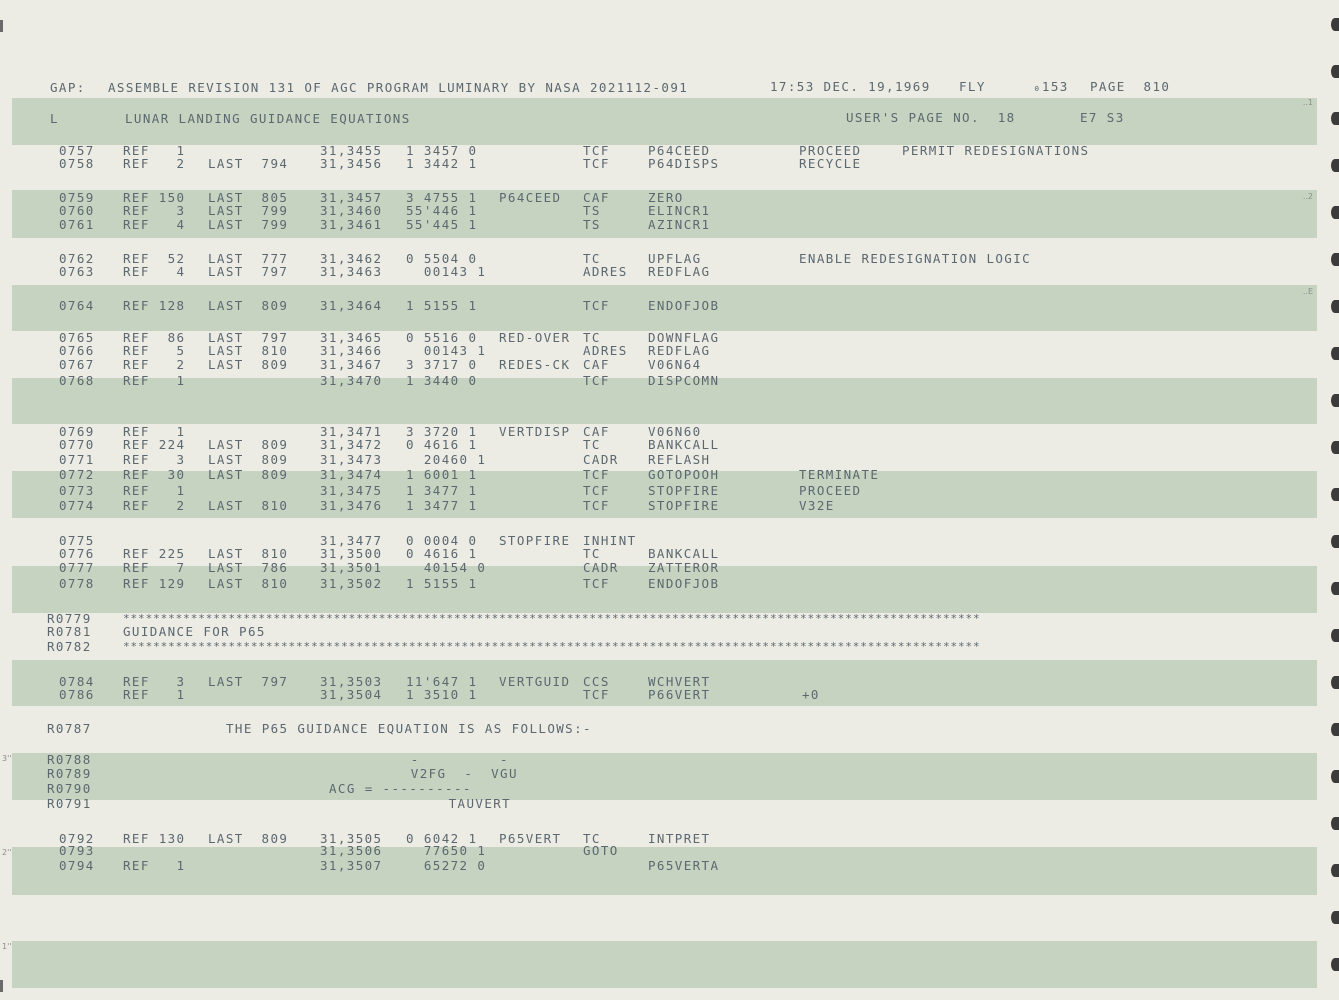 The image size is (1339, 1000). I want to click on listing-last: LAST 799, so click(248, 224).